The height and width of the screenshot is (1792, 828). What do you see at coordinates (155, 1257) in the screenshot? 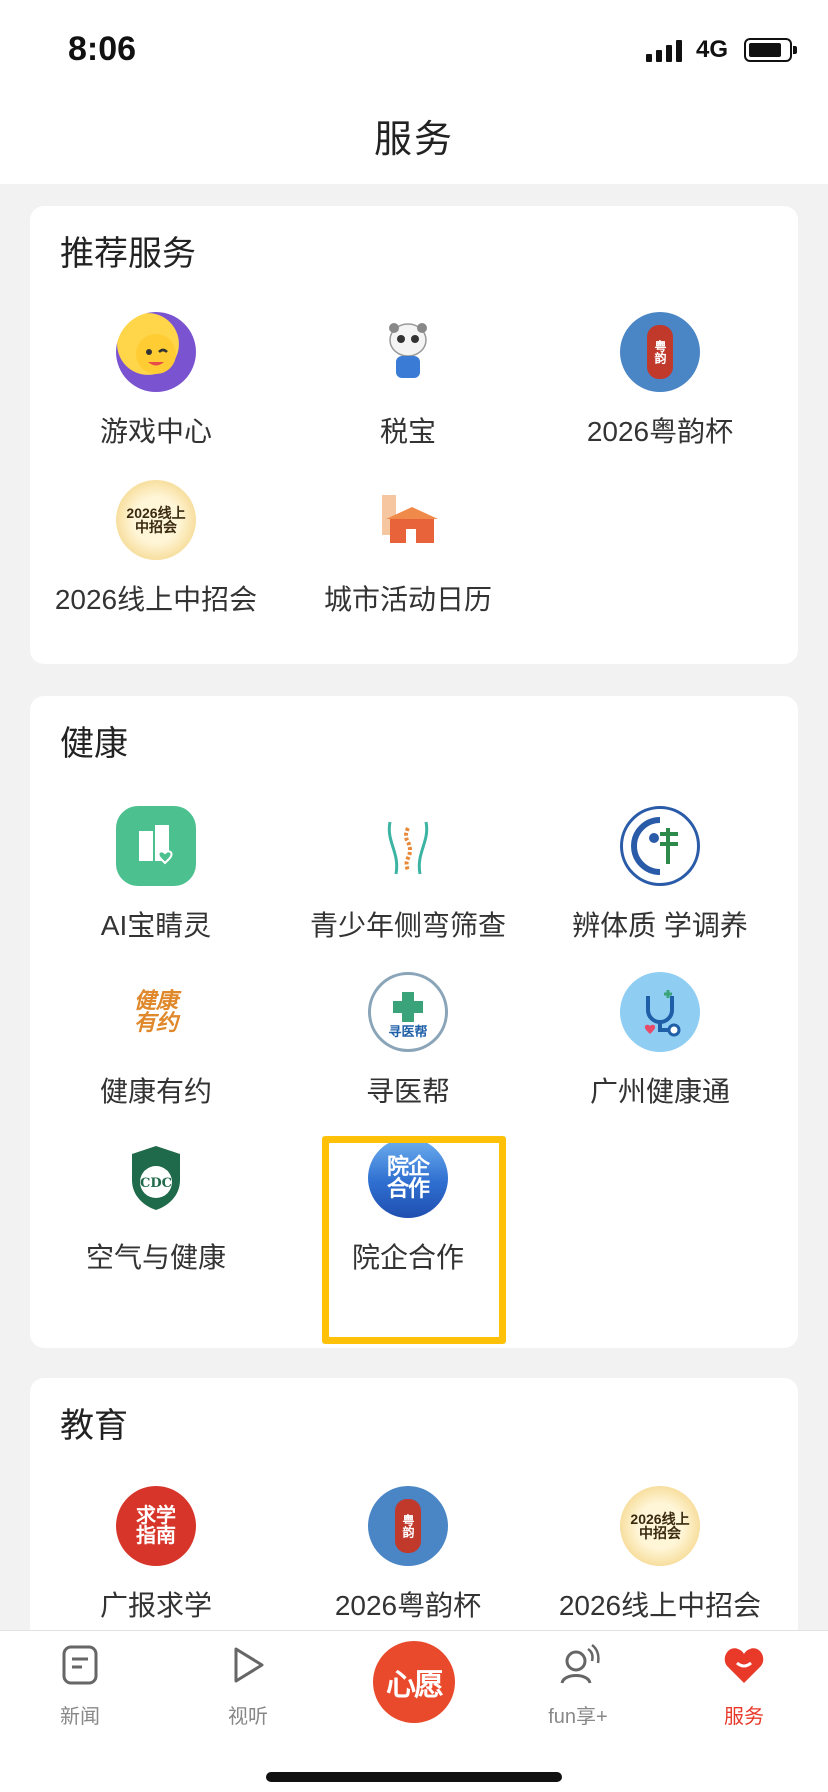
I see `service-label: 空气与健康` at bounding box center [155, 1257].